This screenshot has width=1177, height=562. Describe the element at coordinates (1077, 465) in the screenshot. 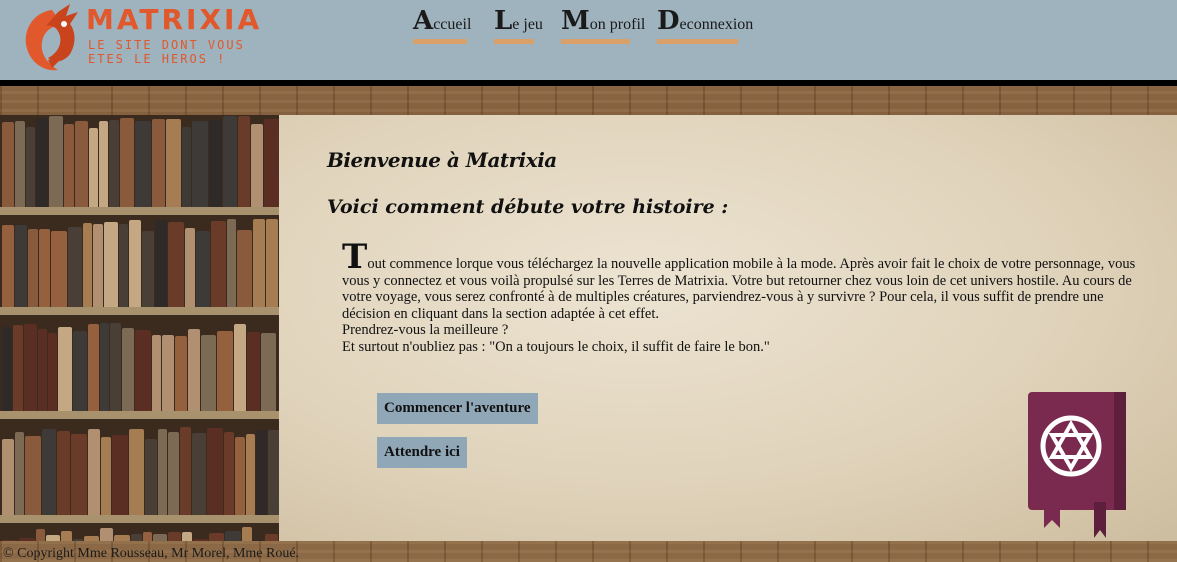

I see `spellbook-icon` at that location.